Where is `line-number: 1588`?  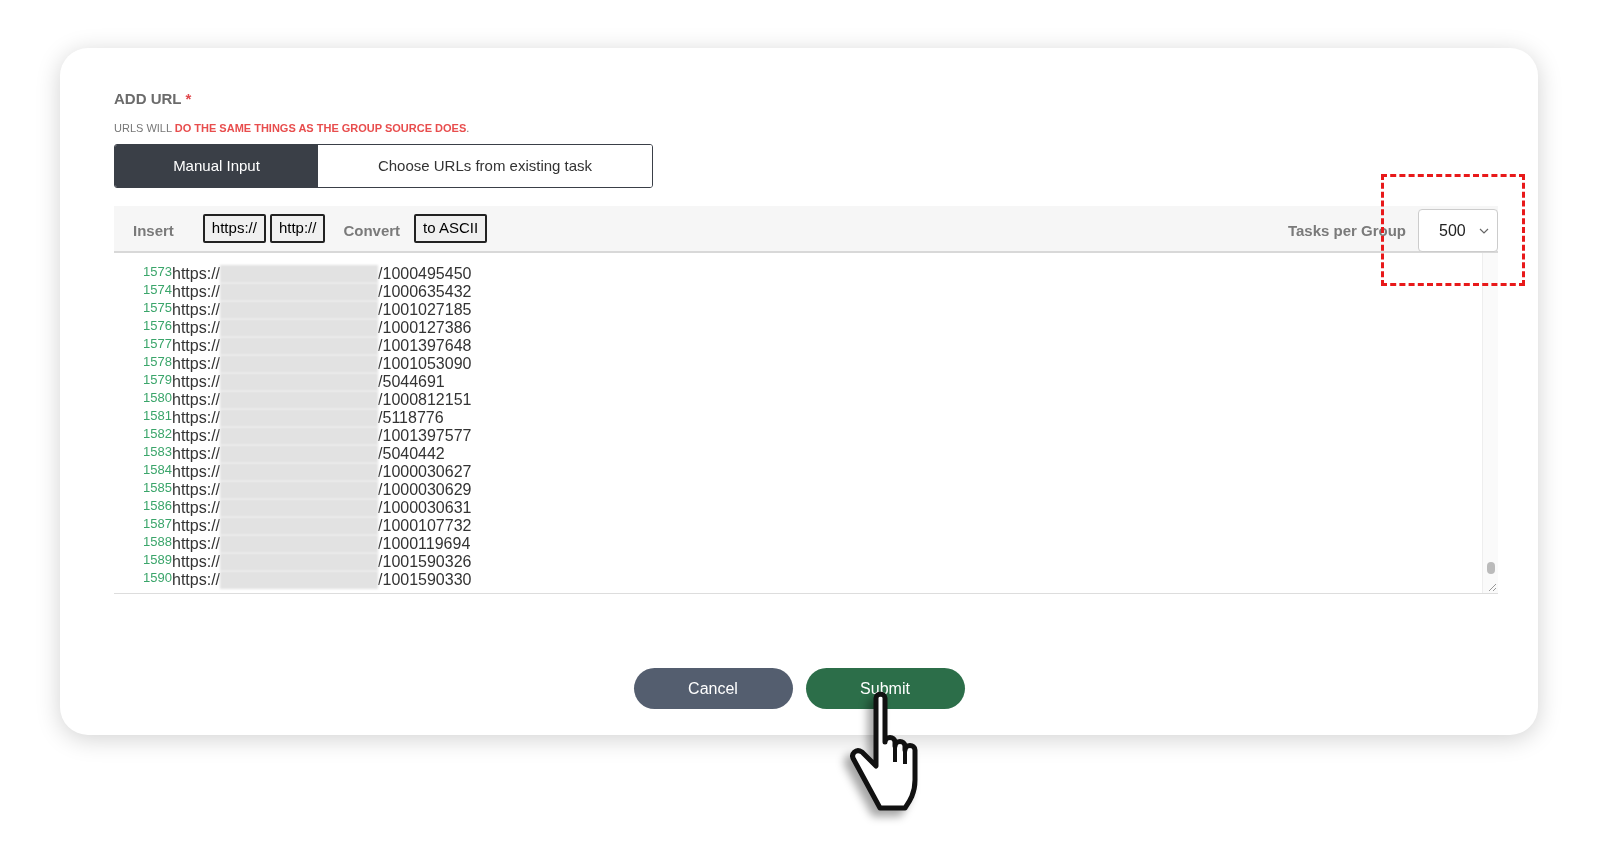 line-number: 1588 is located at coordinates (157, 542).